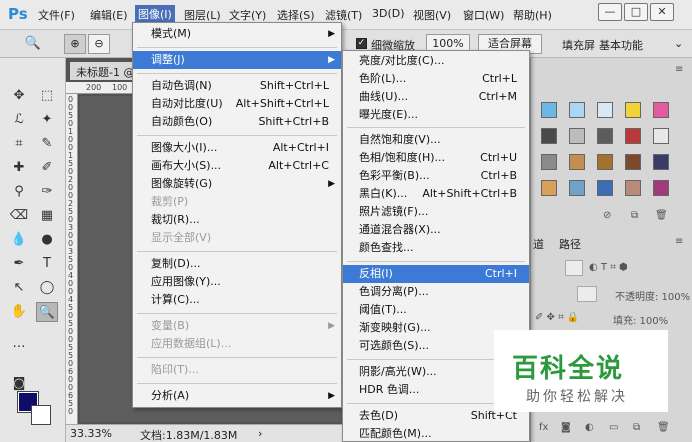  Describe the element at coordinates (678, 43) in the screenshot. I see `chevron-down-icon: ⌄` at that location.